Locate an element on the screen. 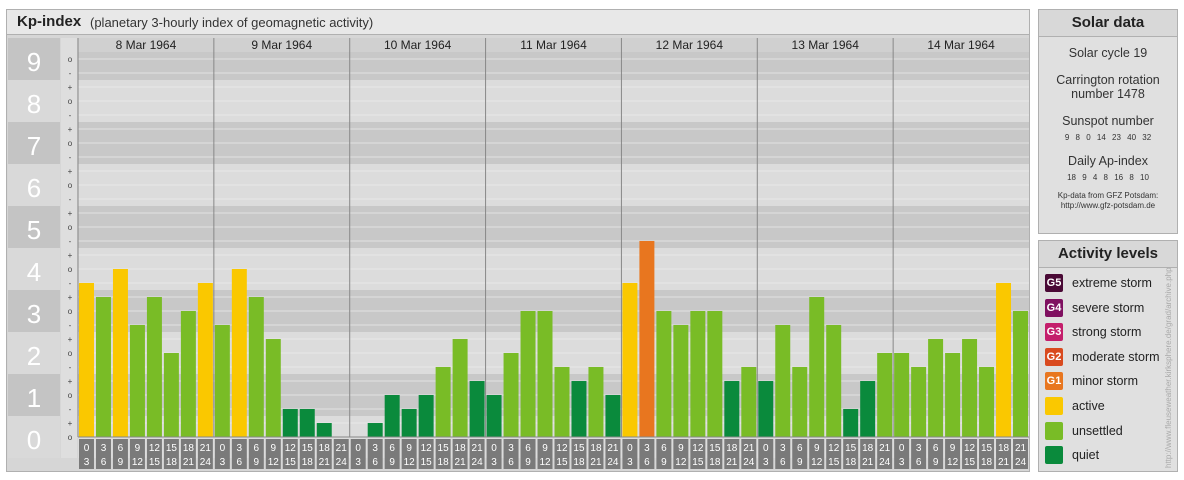 The height and width of the screenshot is (480, 1184). y-tick-label: 9 is located at coordinates (34, 62).